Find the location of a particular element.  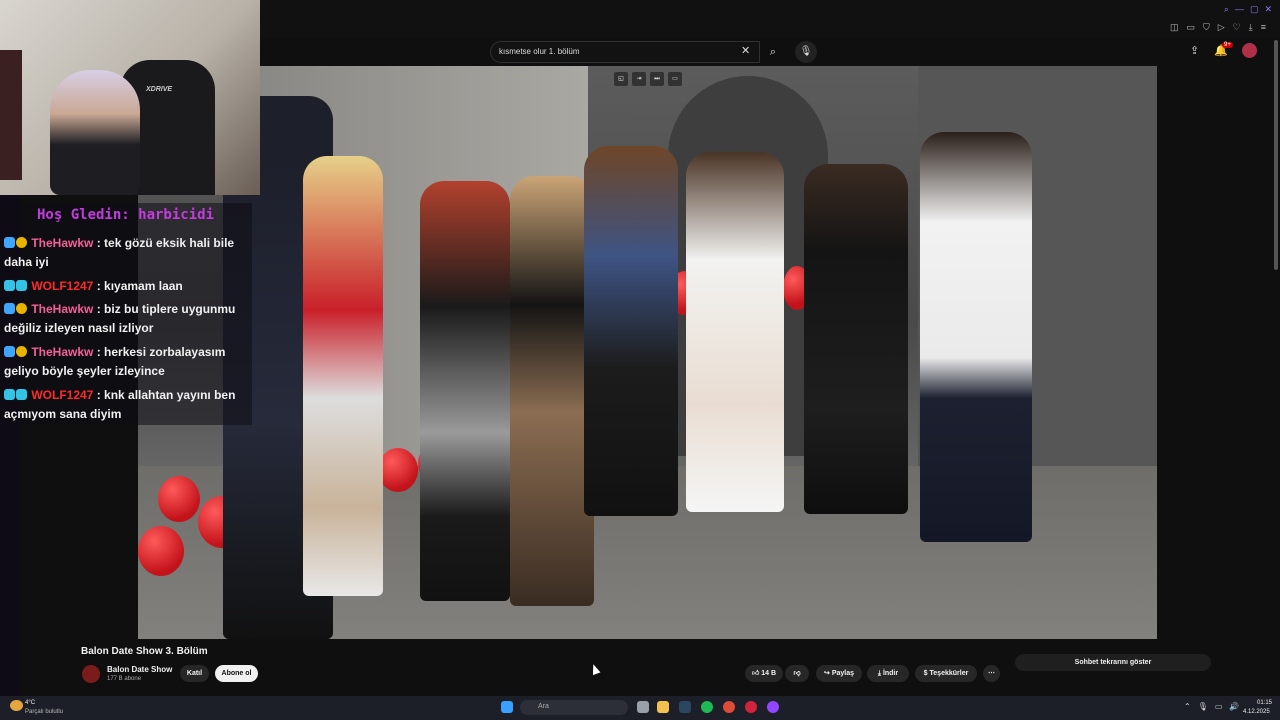

mouse-cursor is located at coordinates (595, 669).